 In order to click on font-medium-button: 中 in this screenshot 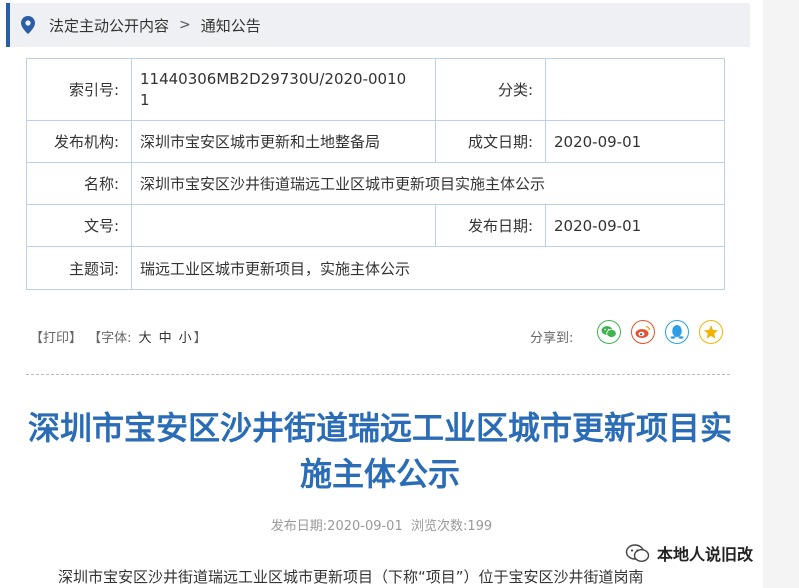, I will do `click(165, 338)`.